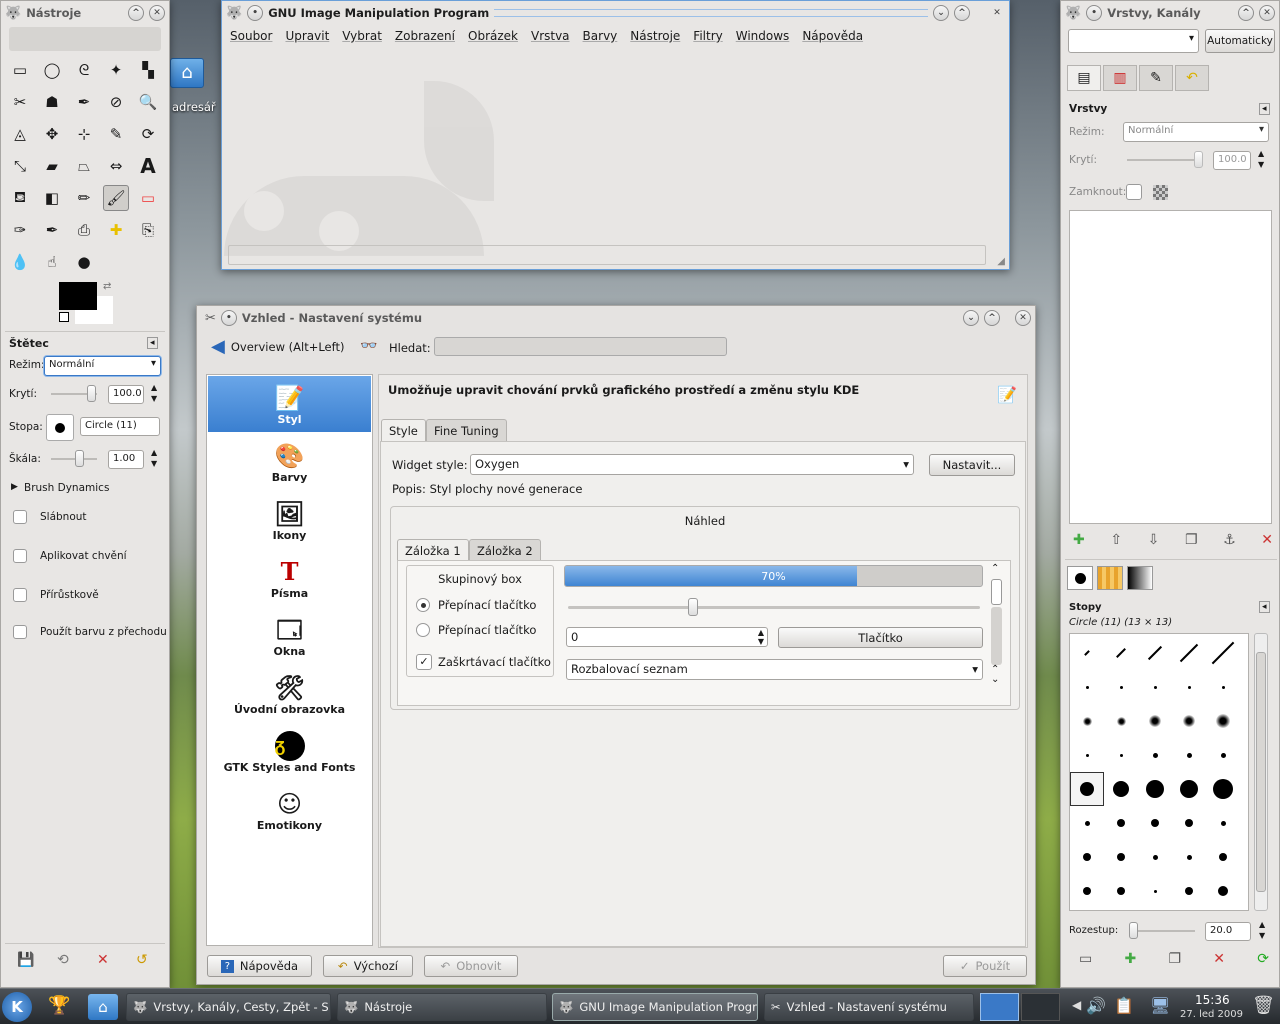  What do you see at coordinates (1001, 261) in the screenshot?
I see `resize-grip-icon: ◢` at bounding box center [1001, 261].